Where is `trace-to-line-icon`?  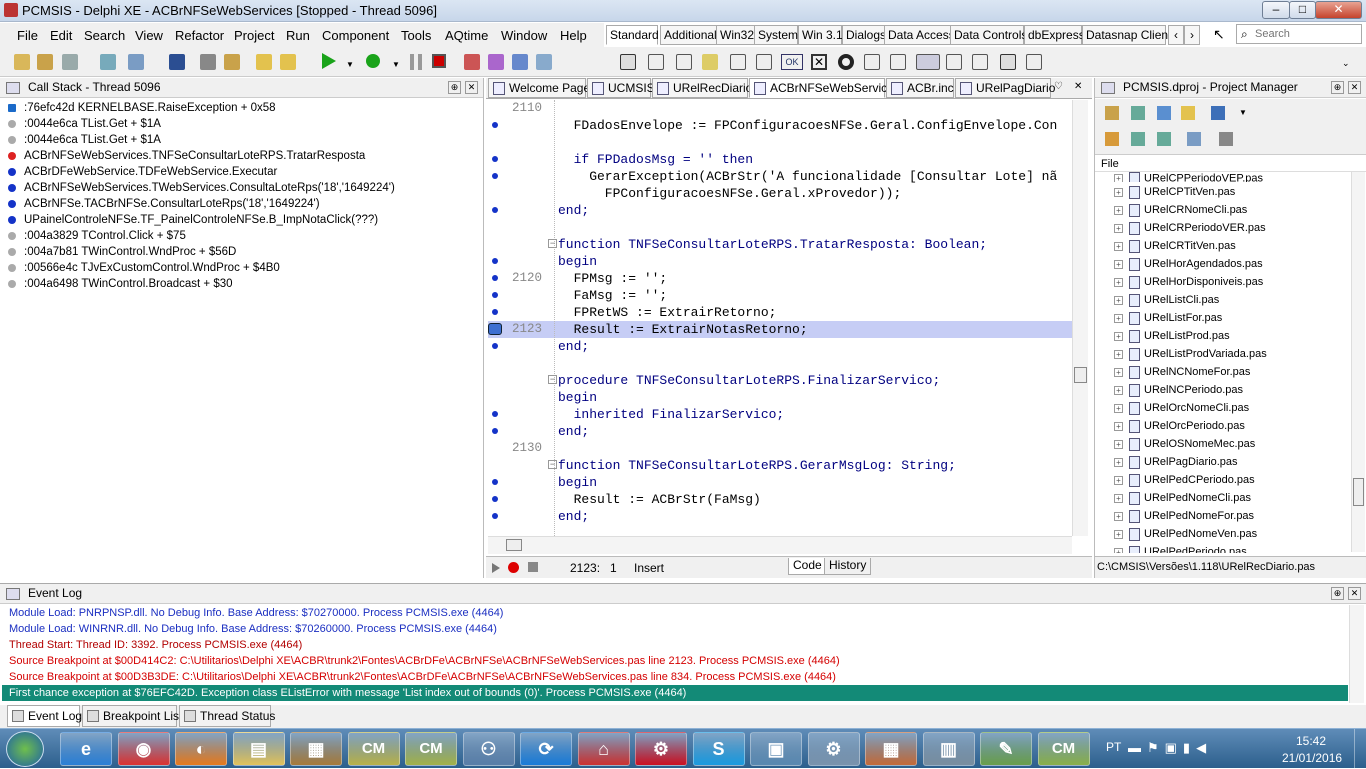 trace-to-line-icon is located at coordinates (520, 62).